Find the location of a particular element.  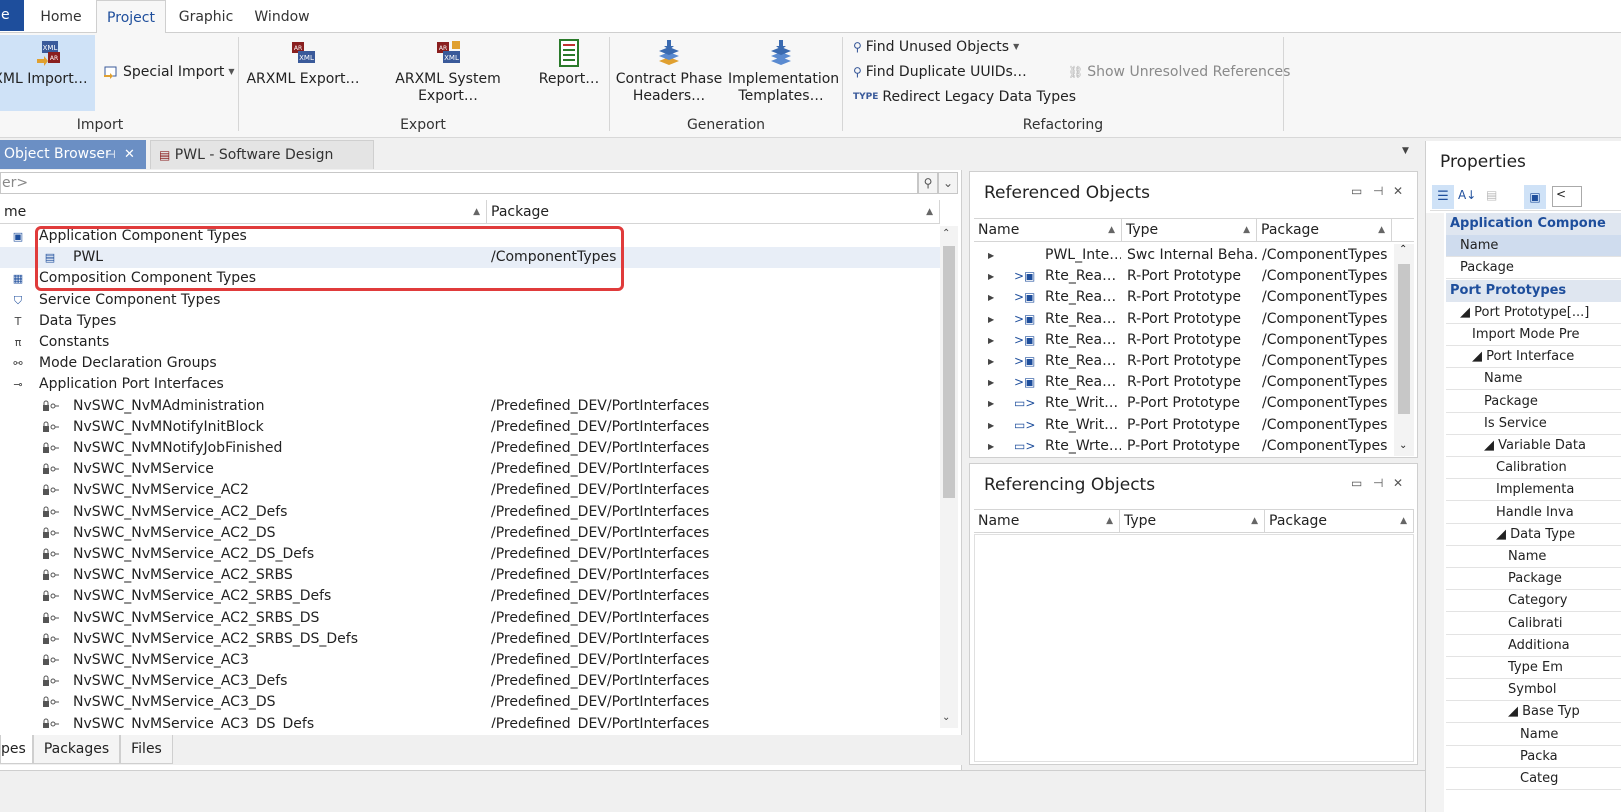

property-row: Handle Inva is located at coordinates (1533, 513).